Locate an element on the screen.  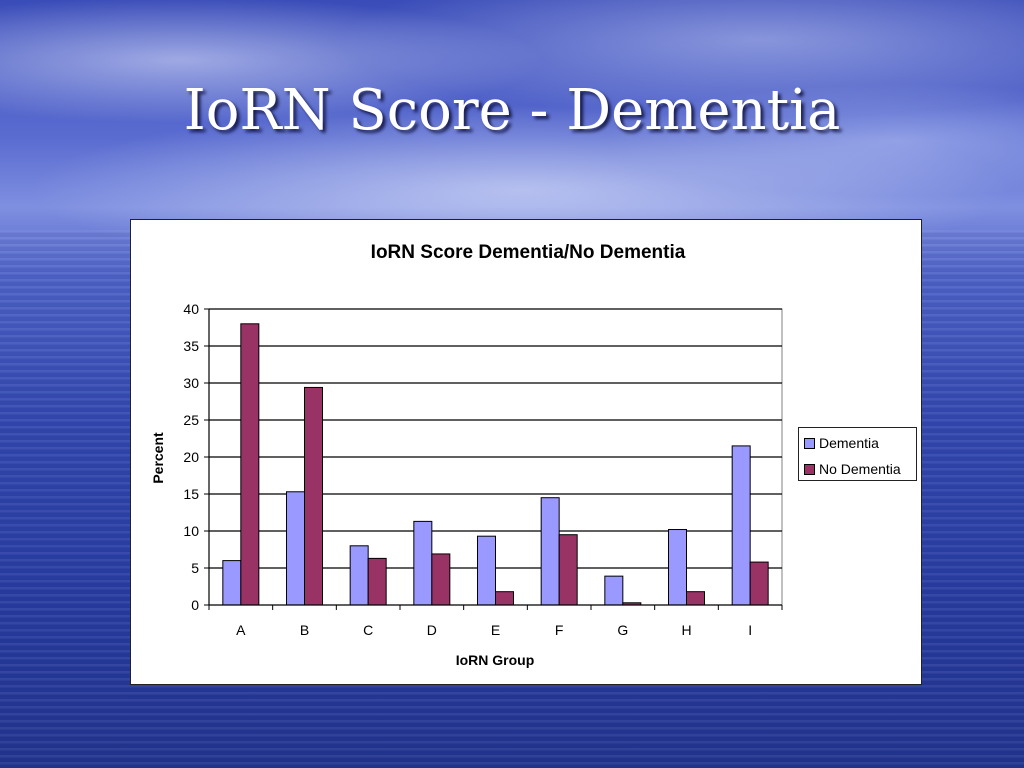
bar-no-dementia-I is located at coordinates (759, 583).